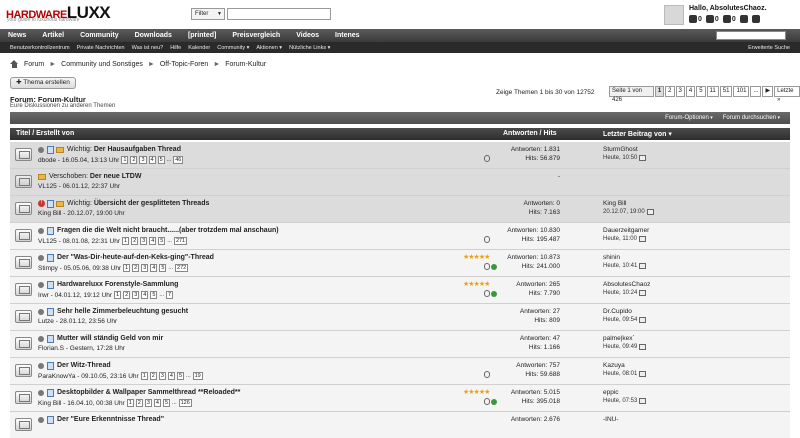 Image resolution: width=800 pixels, height=438 pixels. Describe the element at coordinates (197, 376) in the screenshot. I see `thread-last-page-link: 19` at that location.